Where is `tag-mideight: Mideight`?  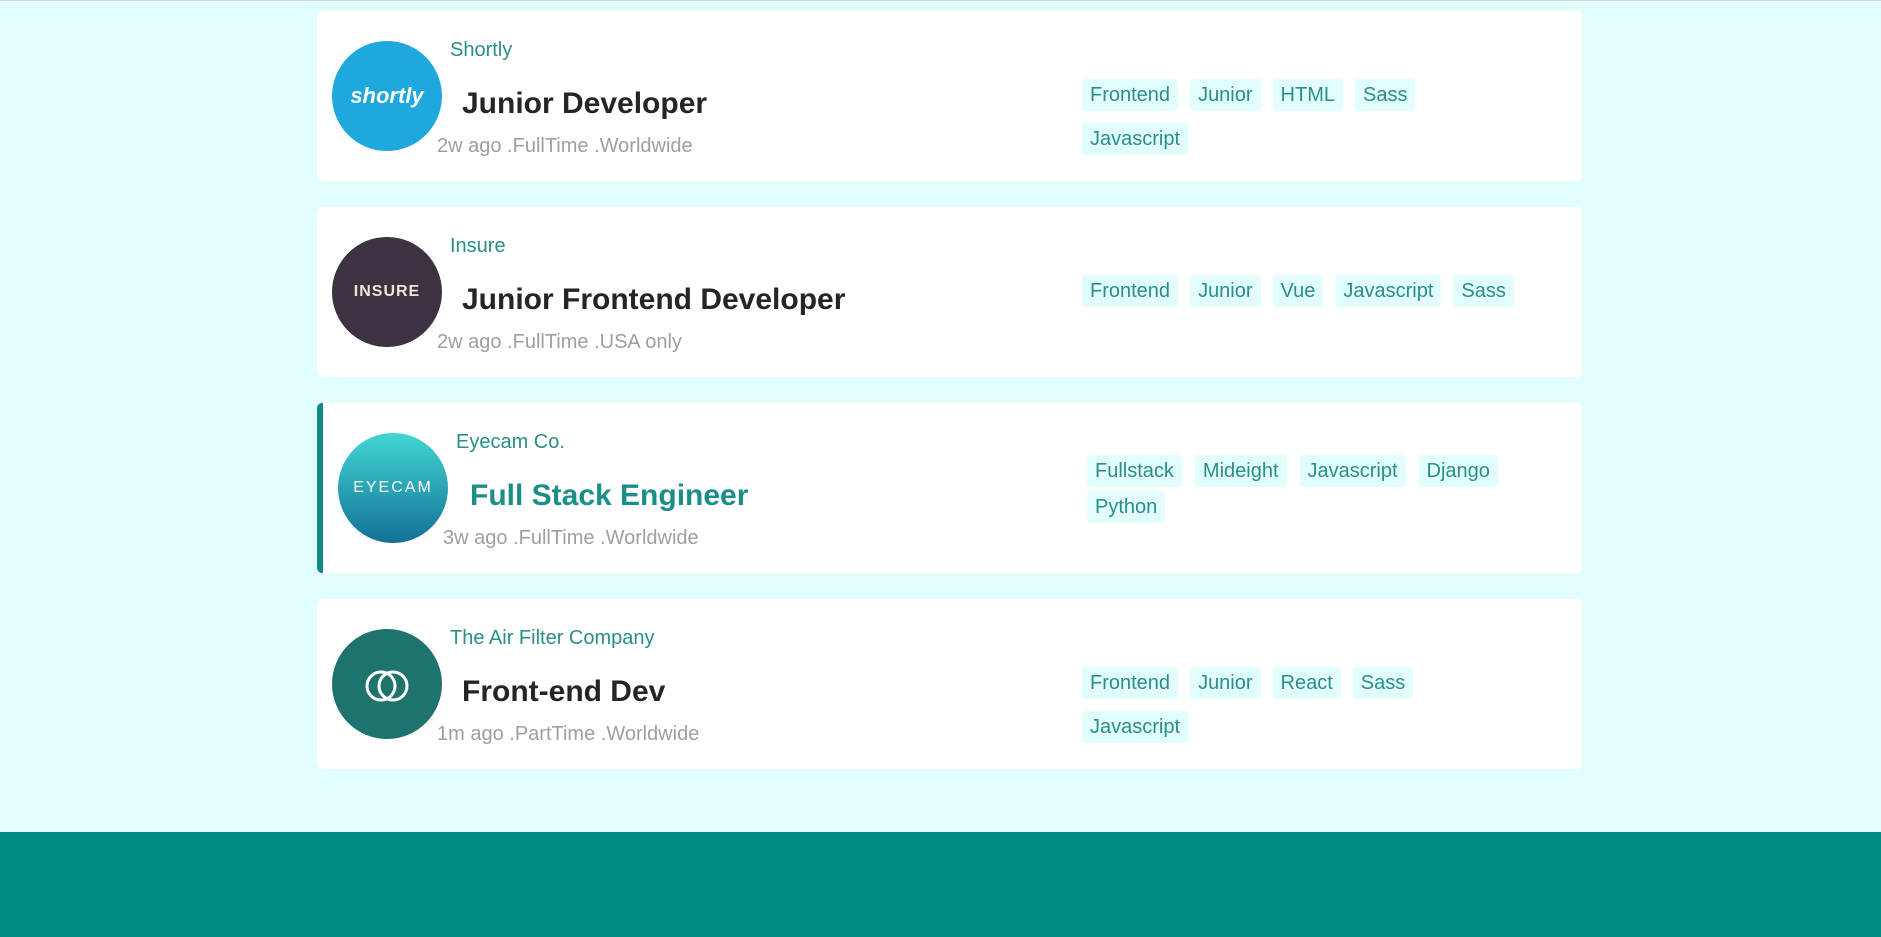
tag-mideight: Mideight is located at coordinates (1240, 471).